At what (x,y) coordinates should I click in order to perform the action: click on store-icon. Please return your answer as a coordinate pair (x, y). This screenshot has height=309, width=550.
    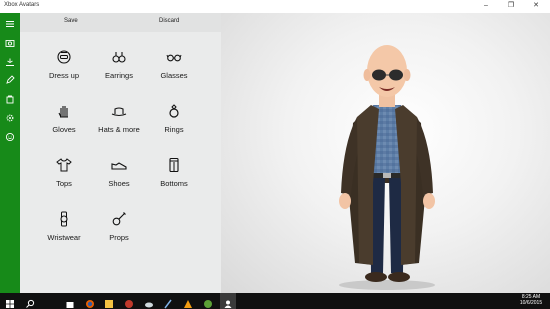
    Looking at the image, I should click on (70, 305).